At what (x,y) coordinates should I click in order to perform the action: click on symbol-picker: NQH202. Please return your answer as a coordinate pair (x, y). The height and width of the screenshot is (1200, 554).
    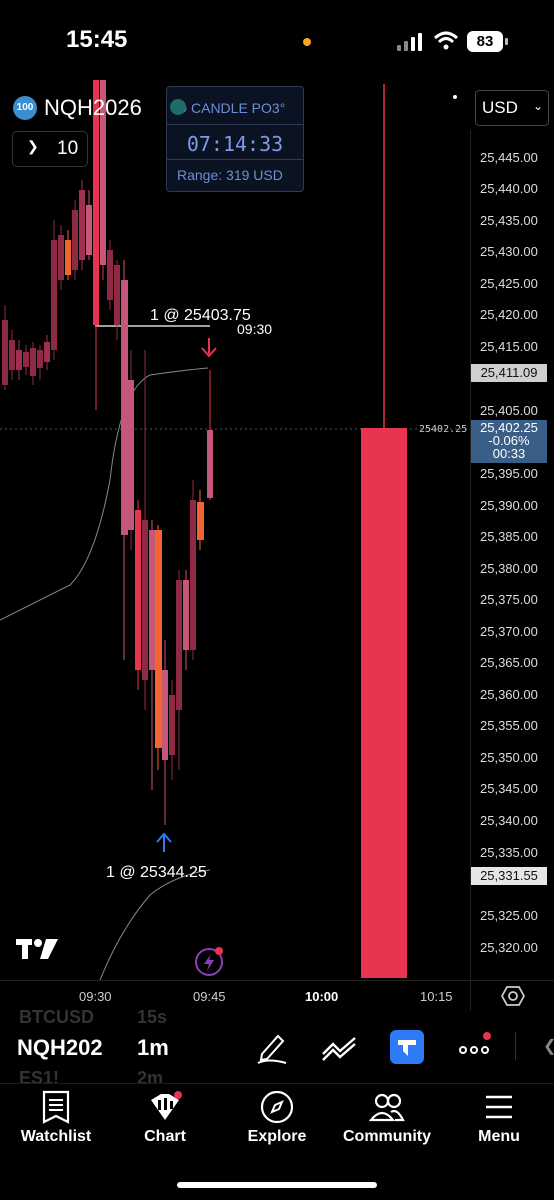
    Looking at the image, I should click on (60, 1048).